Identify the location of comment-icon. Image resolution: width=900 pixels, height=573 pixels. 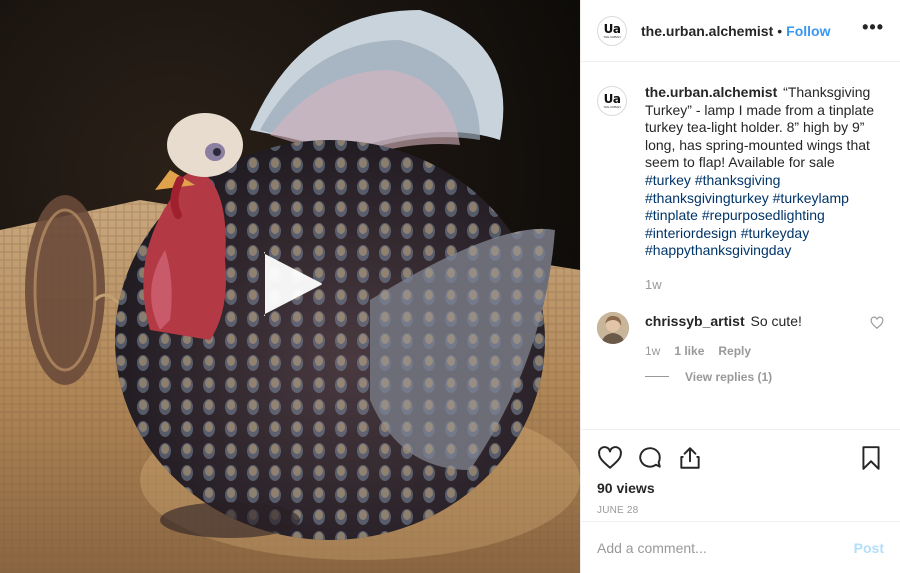
(650, 458).